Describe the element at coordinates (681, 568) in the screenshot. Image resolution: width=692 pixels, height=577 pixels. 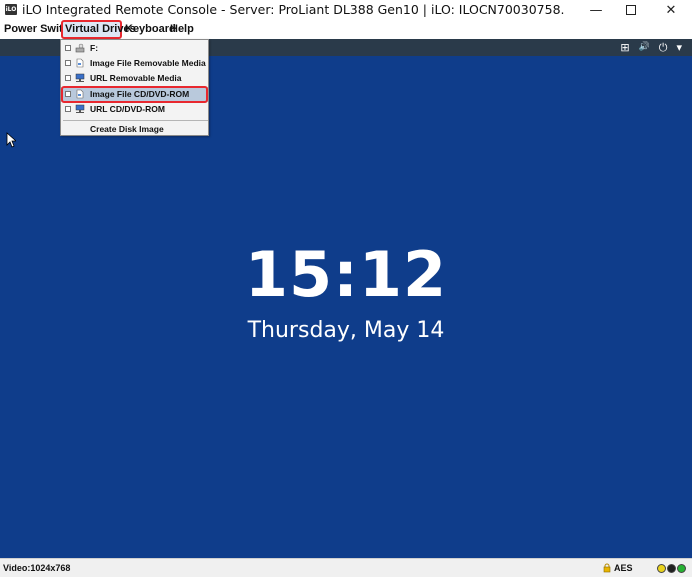
I see `status-led-green` at that location.